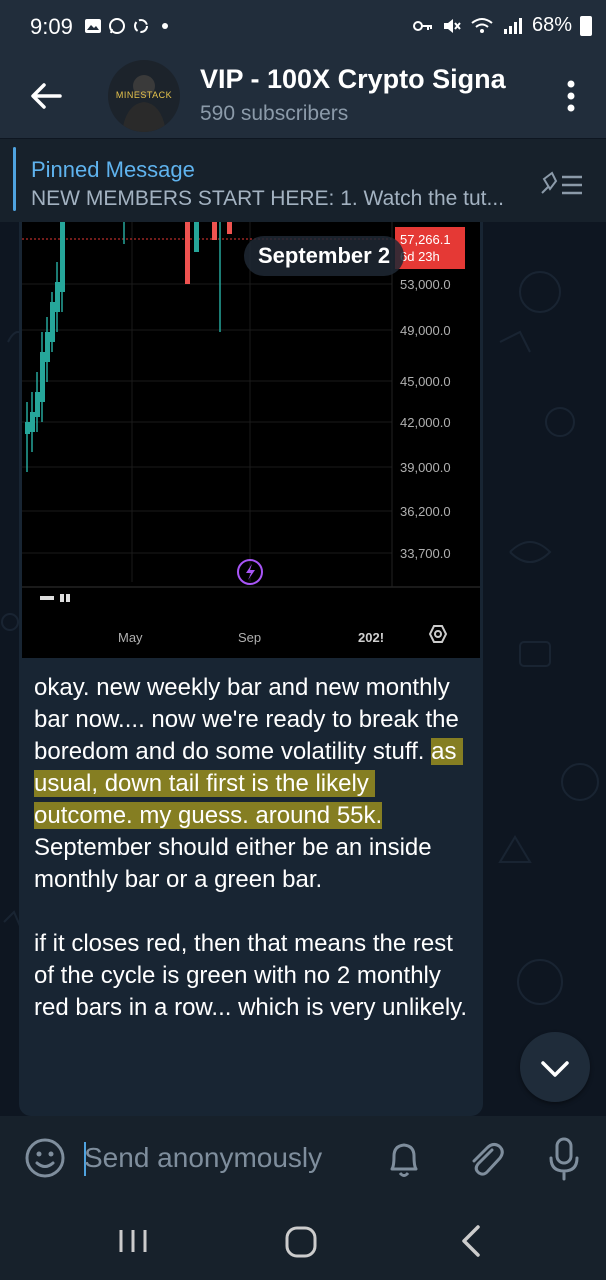  I want to click on system-nav-bar, so click(303, 1240).